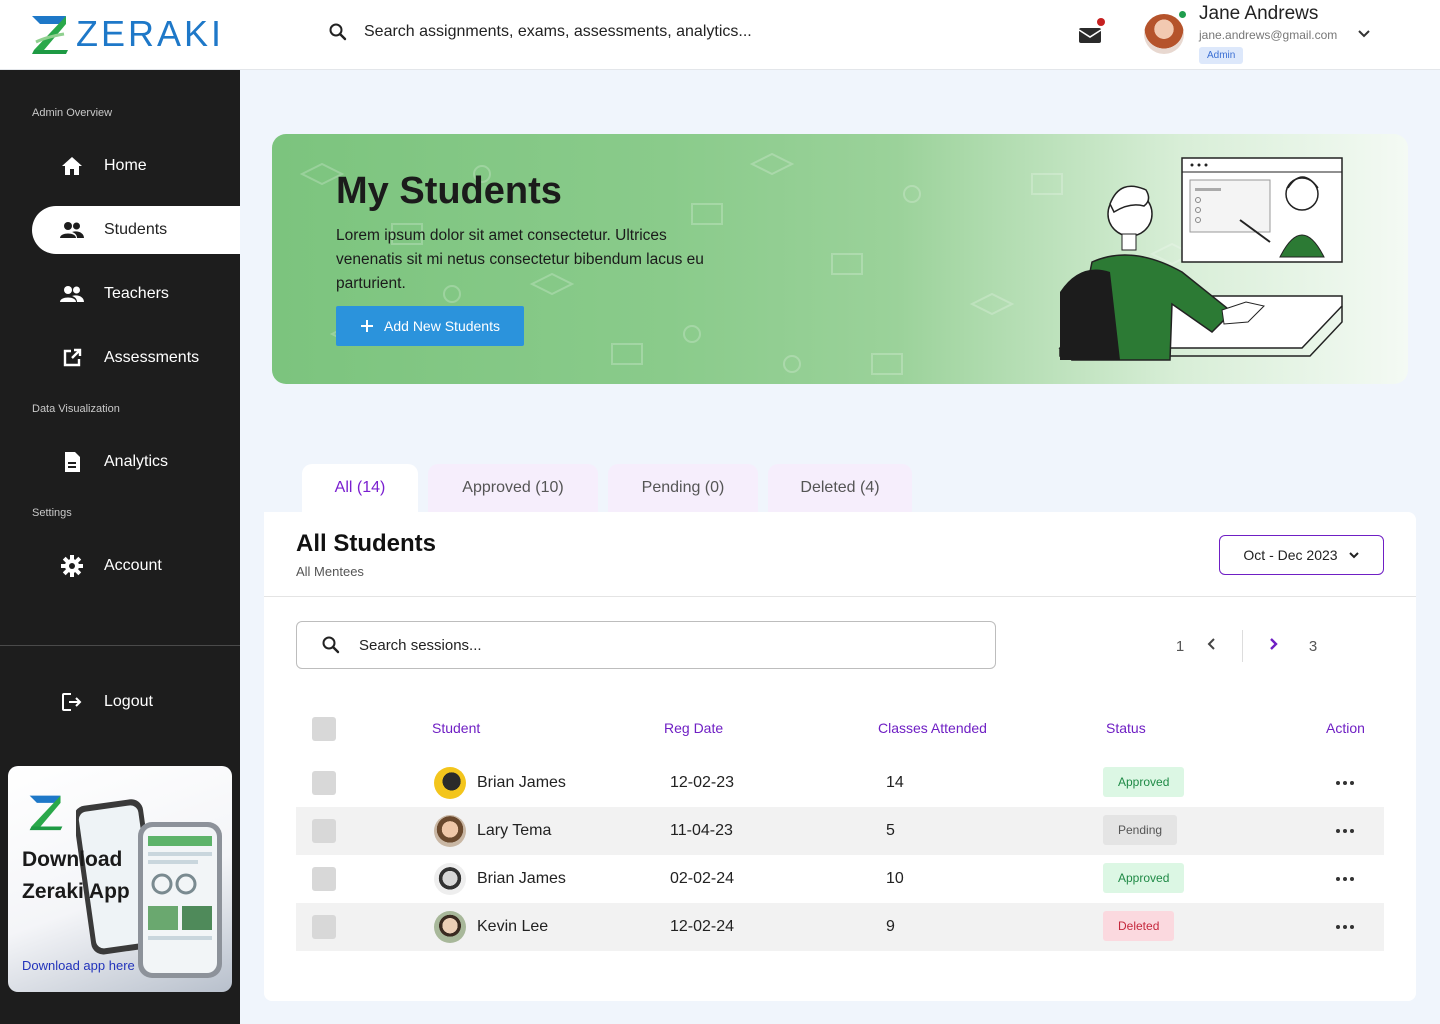 The height and width of the screenshot is (1024, 1440). Describe the element at coordinates (683, 488) in the screenshot. I see `tab-pending: Pending (0)` at that location.